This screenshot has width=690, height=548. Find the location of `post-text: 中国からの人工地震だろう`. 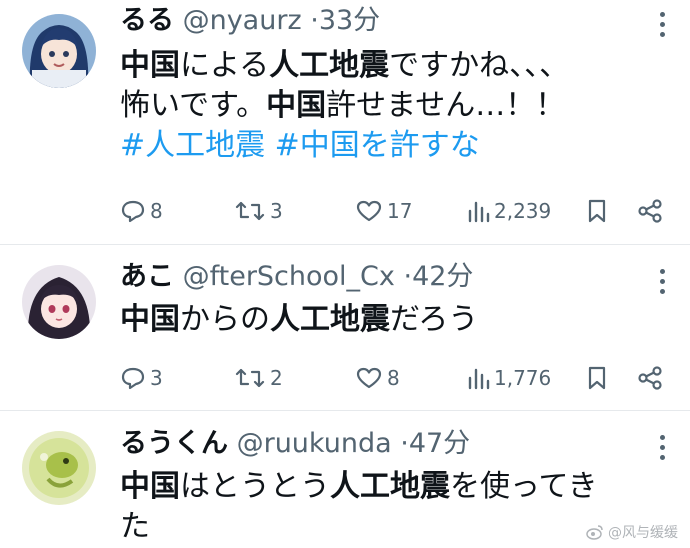

post-text: 中国からの人工地震だろう is located at coordinates (390, 320).